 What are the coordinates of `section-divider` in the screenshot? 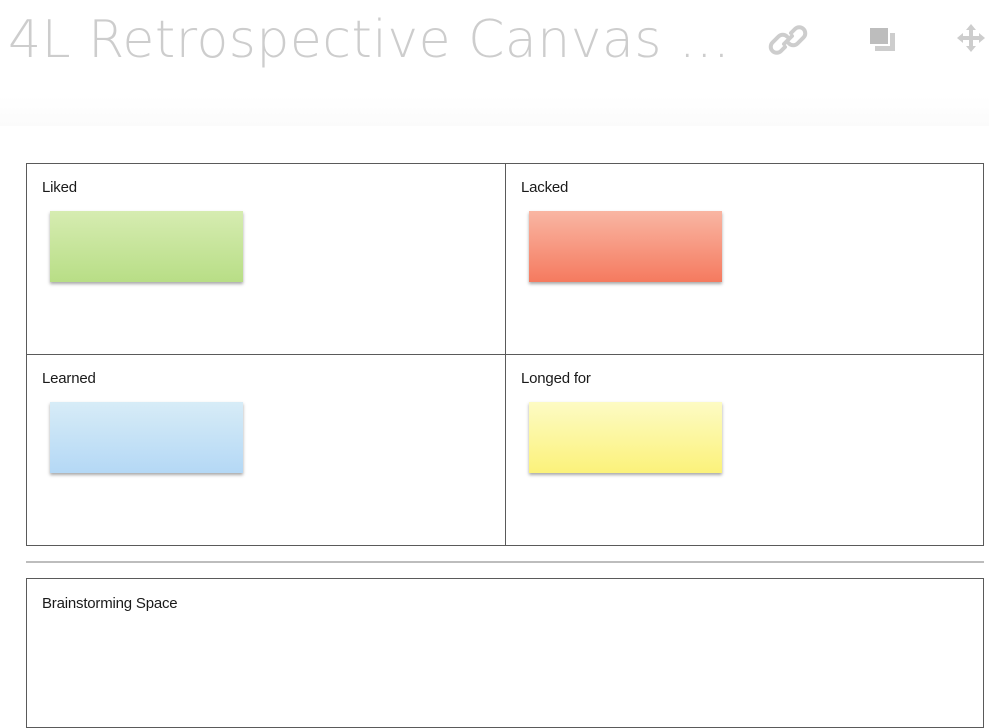 It's located at (505, 562).